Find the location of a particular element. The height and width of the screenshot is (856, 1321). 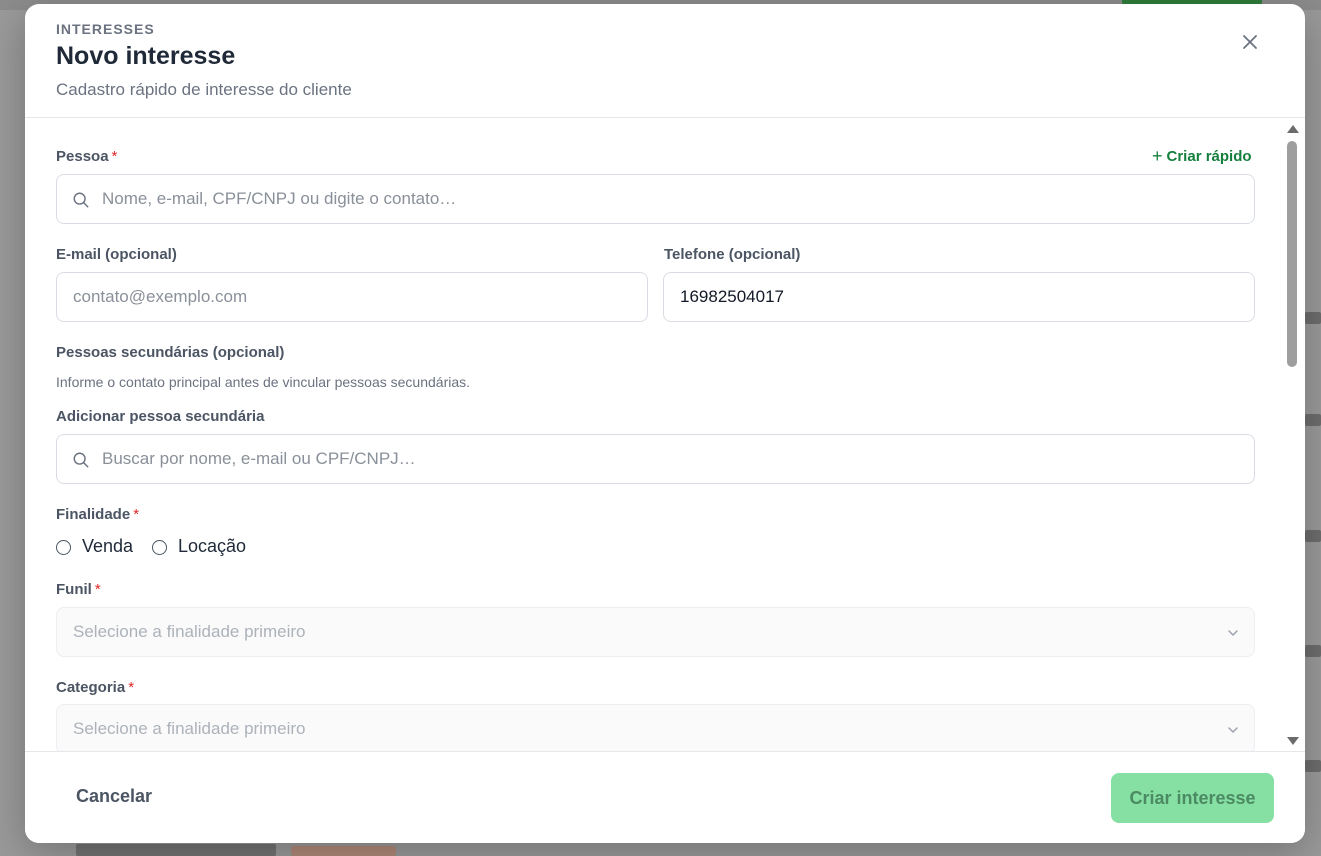

close-icon is located at coordinates (1250, 42).